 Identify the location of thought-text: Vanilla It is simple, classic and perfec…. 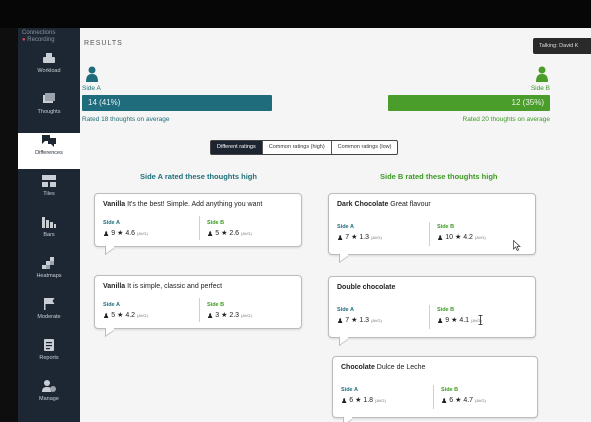
(162, 286).